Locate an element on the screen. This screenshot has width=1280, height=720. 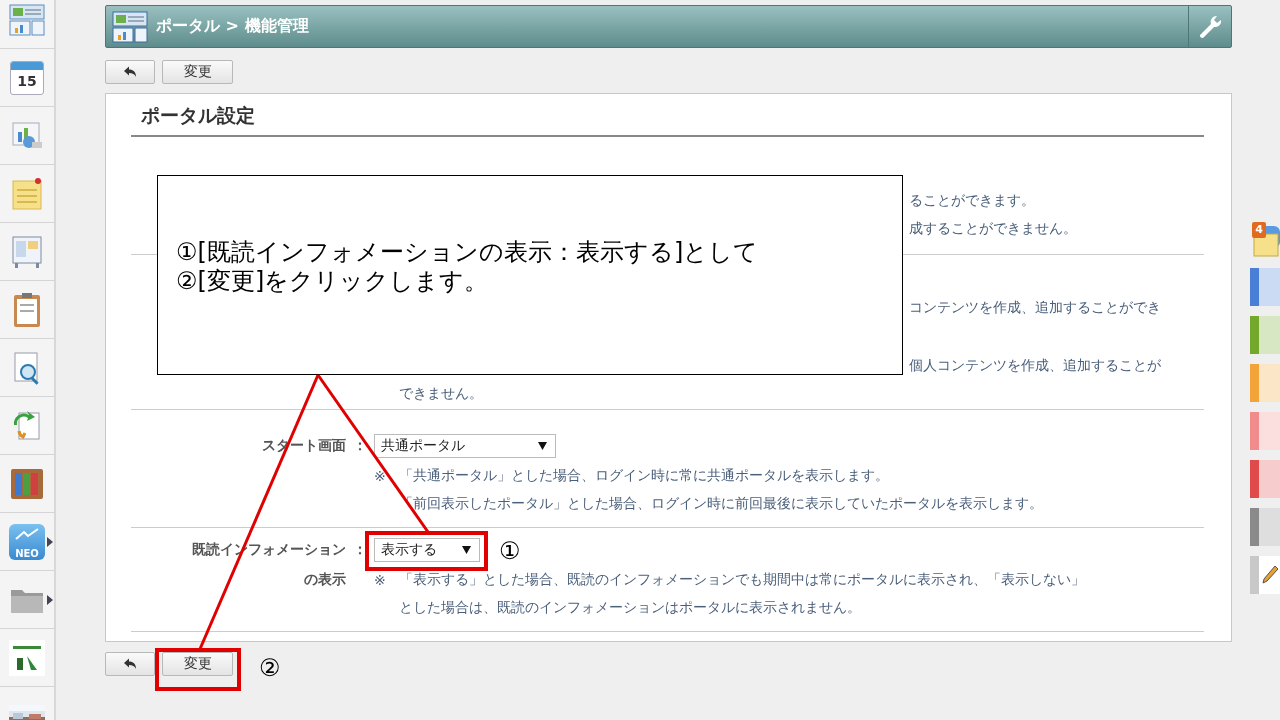
sidebar-item: 15 is located at coordinates (27, 78).